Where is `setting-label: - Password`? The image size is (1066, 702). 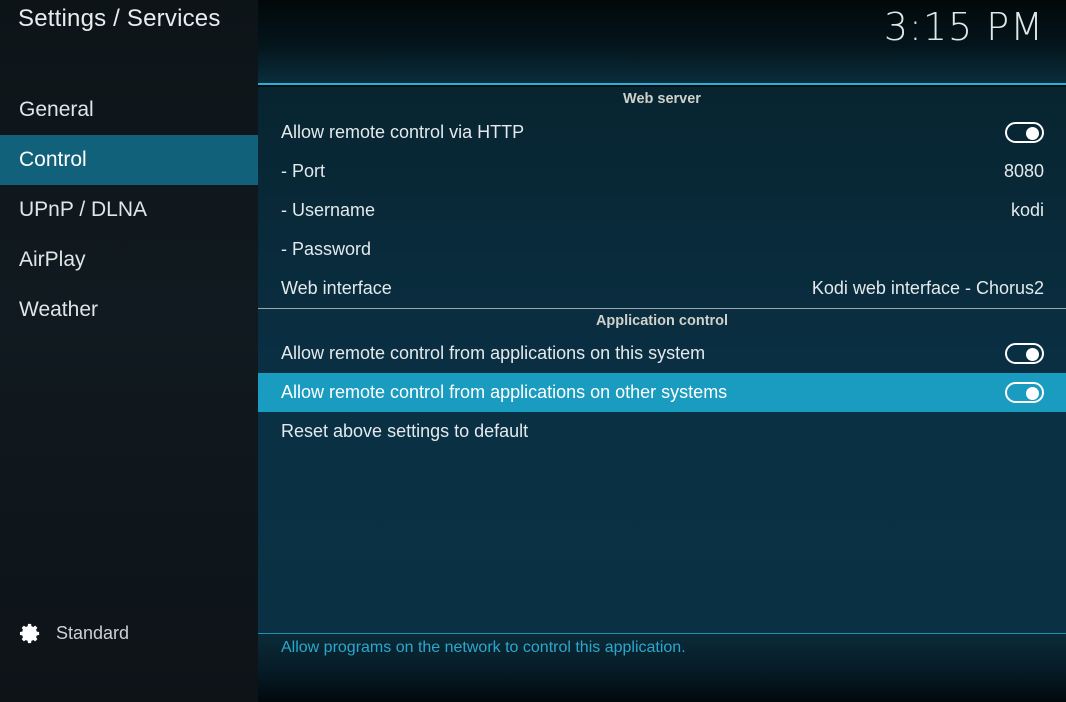 setting-label: - Password is located at coordinates (326, 249).